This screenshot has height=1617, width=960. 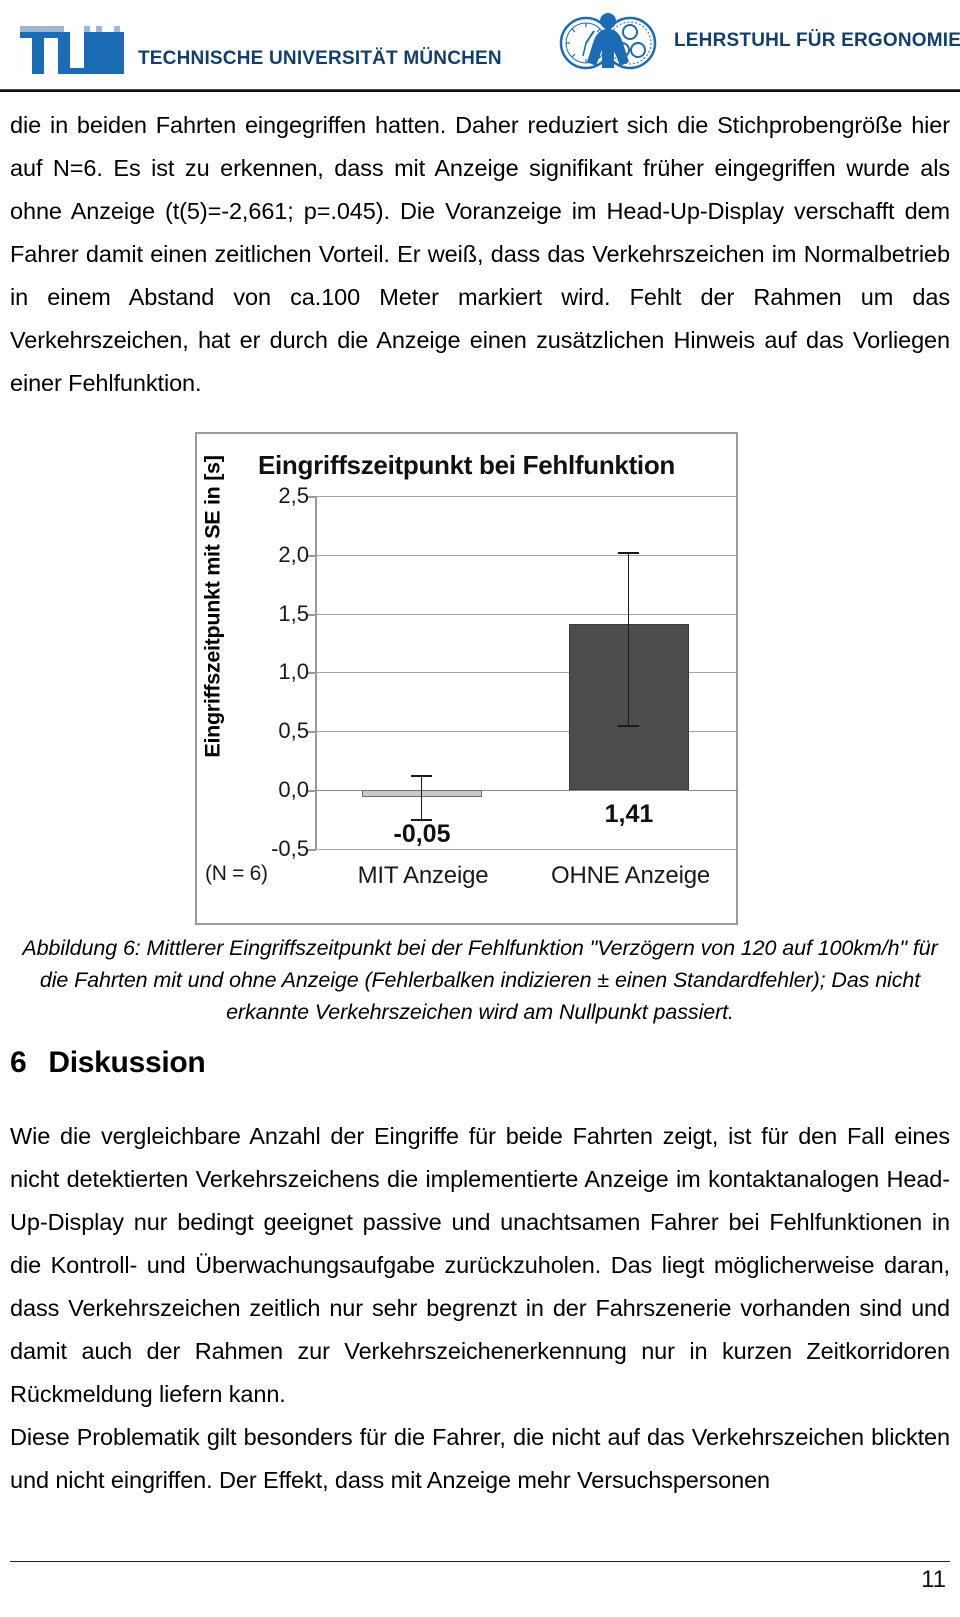 What do you see at coordinates (293, 613) in the screenshot?
I see `ytick-label-1.5: 1,5` at bounding box center [293, 613].